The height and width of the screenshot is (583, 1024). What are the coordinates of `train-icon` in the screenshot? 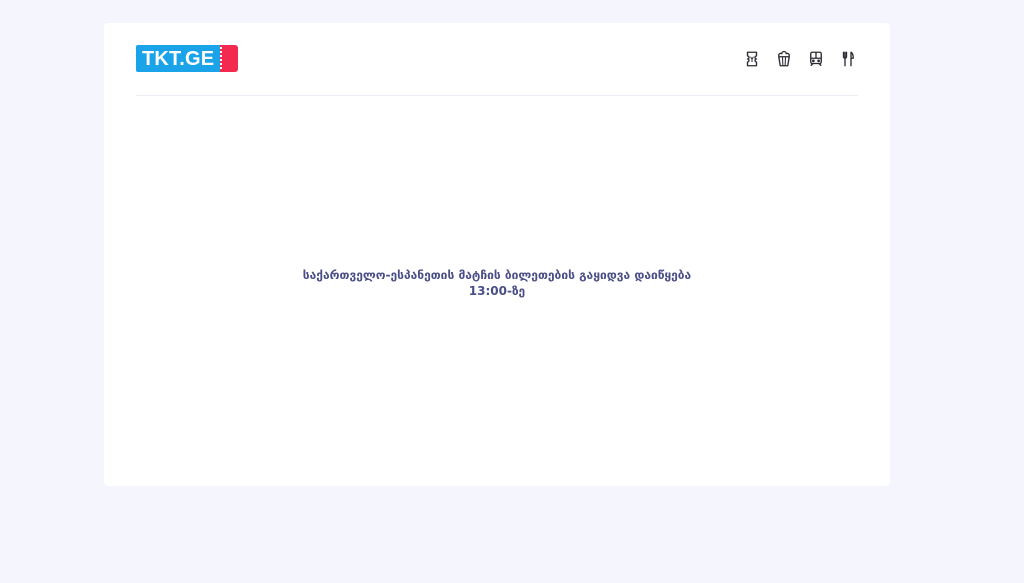 It's located at (816, 59).